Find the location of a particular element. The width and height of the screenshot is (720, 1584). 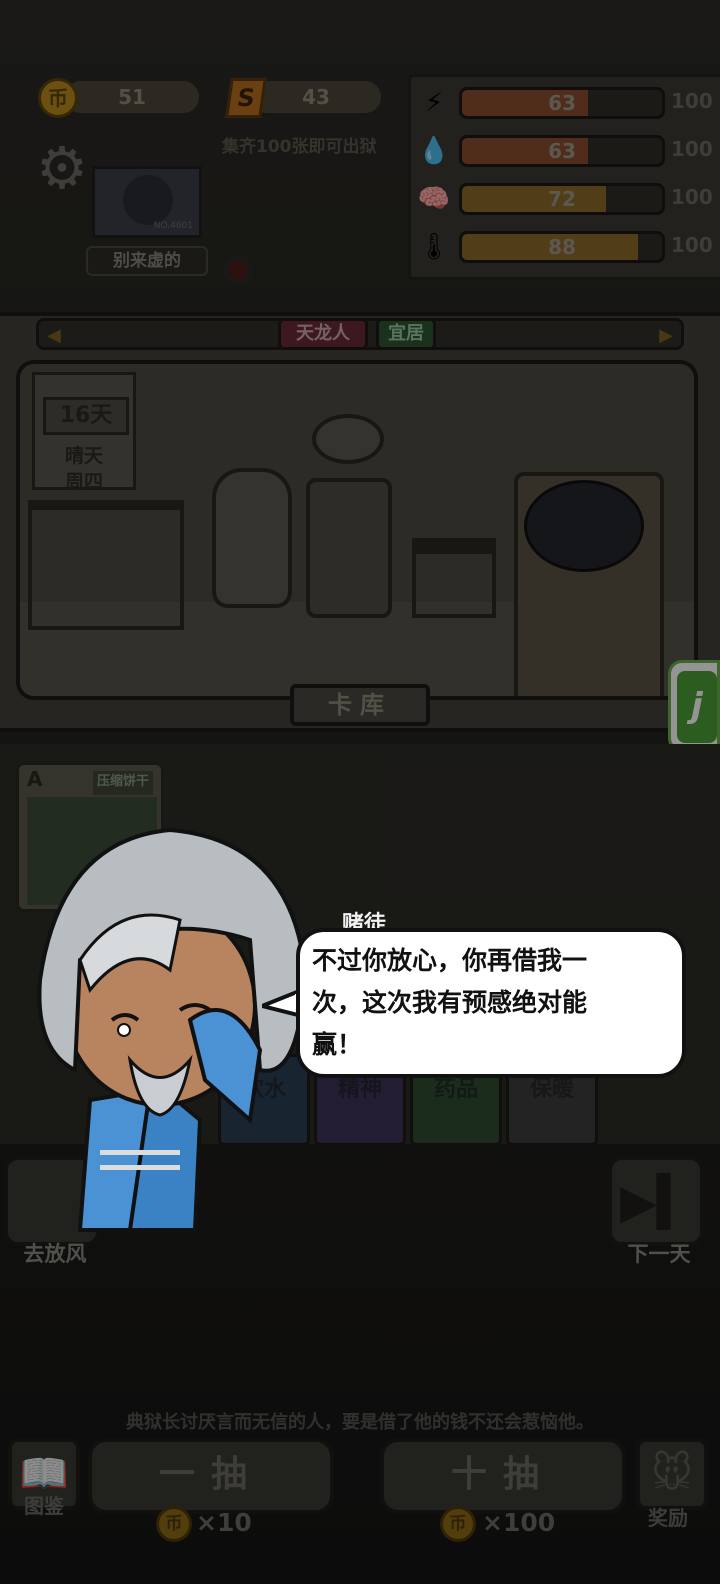

reward-button: 🐭 is located at coordinates (672, 1474).